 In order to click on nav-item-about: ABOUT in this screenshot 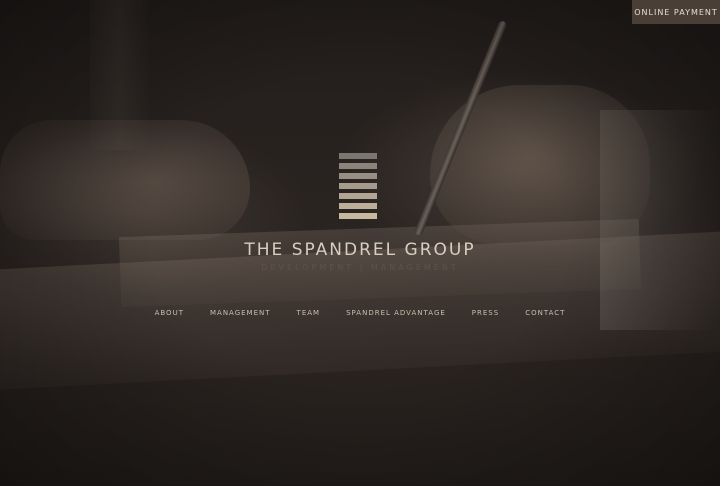, I will do `click(169, 313)`.